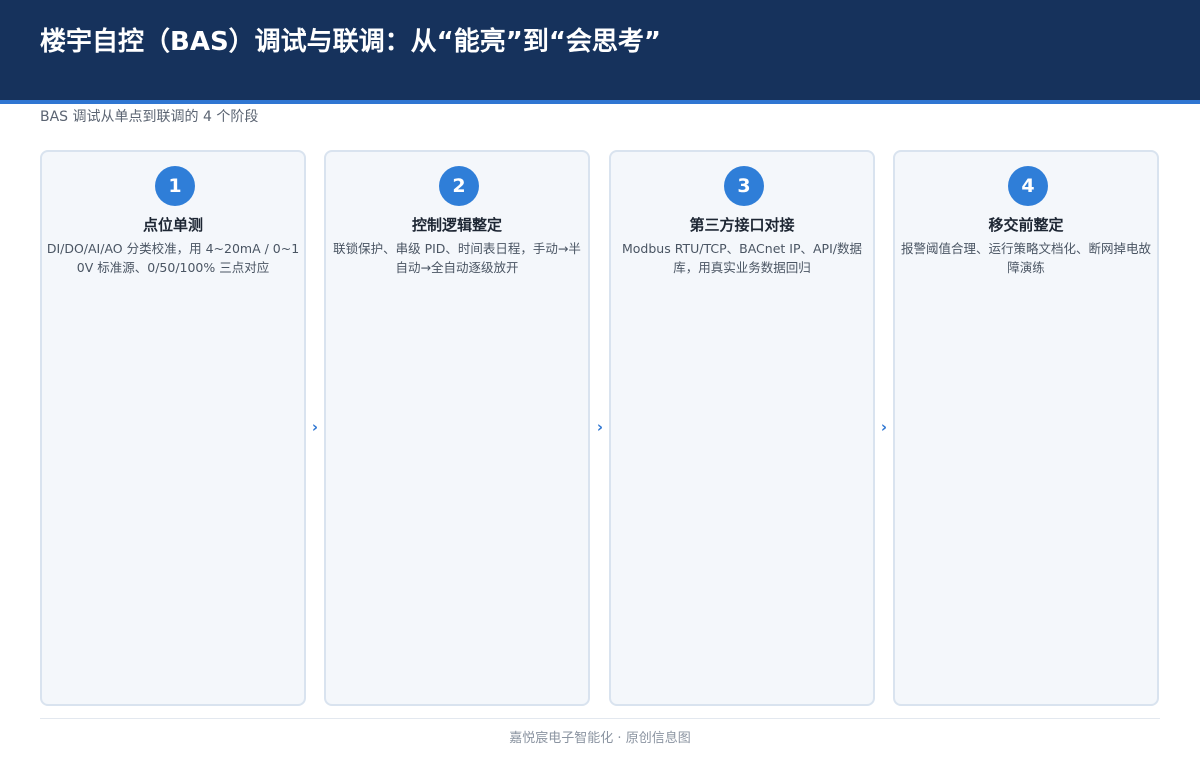  I want to click on stage-title: 第三方接口对接, so click(742, 225).